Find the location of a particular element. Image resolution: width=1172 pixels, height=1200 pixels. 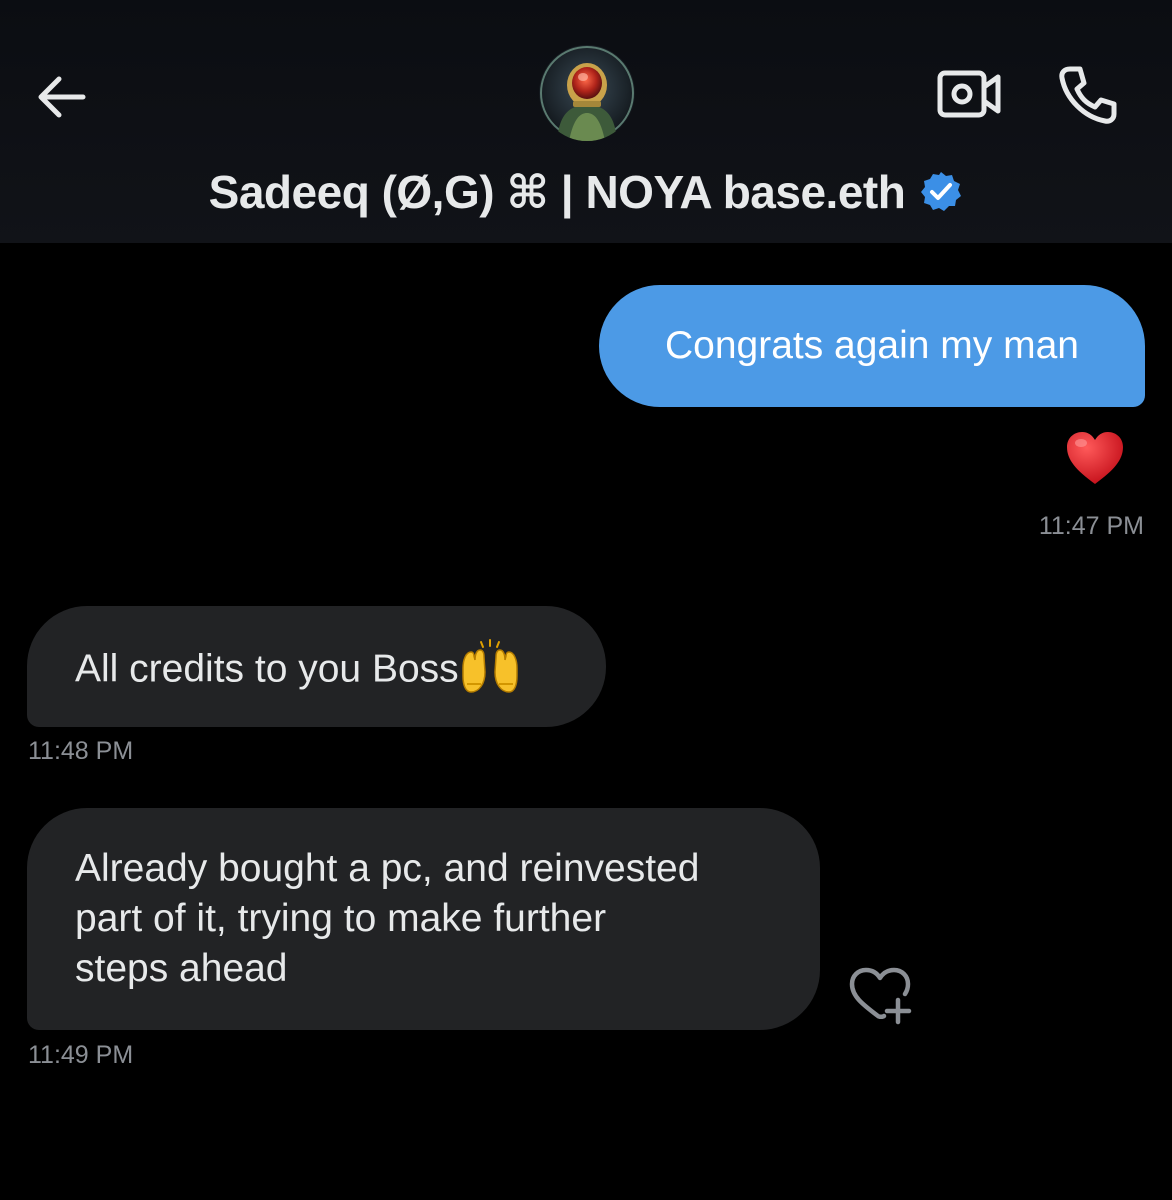

raising-hands-emoji-icon is located at coordinates (490, 667).